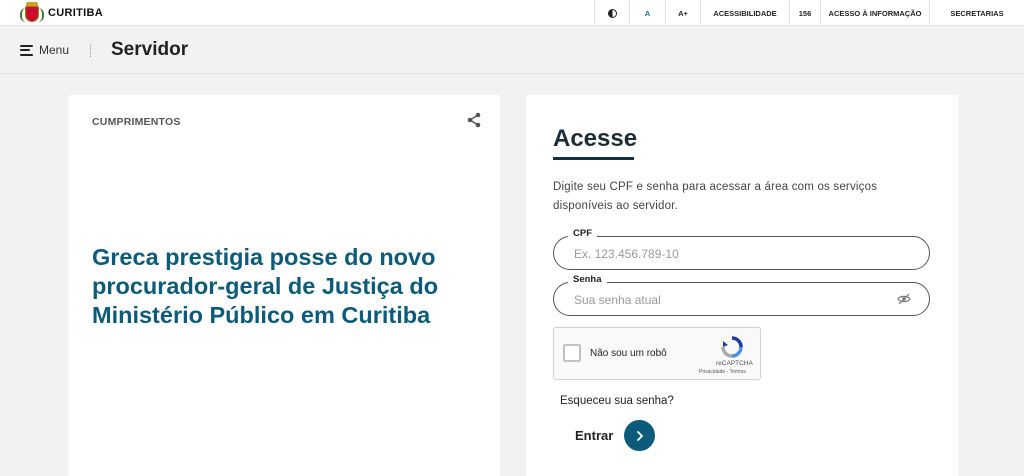 Image resolution: width=1024 pixels, height=476 pixels. I want to click on phone-156-link: 156, so click(804, 13).